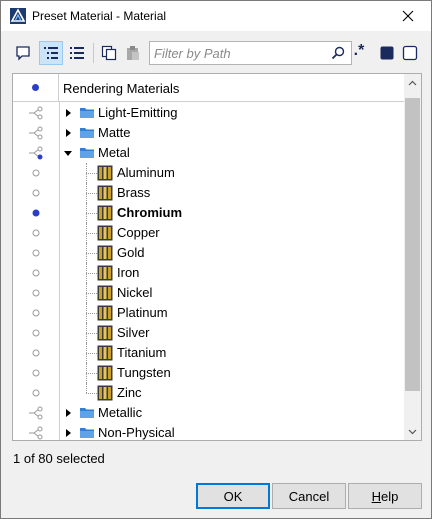 This screenshot has width=432, height=519. What do you see at coordinates (209, 313) in the screenshot?
I see `tree-material-row: Platinum` at bounding box center [209, 313].